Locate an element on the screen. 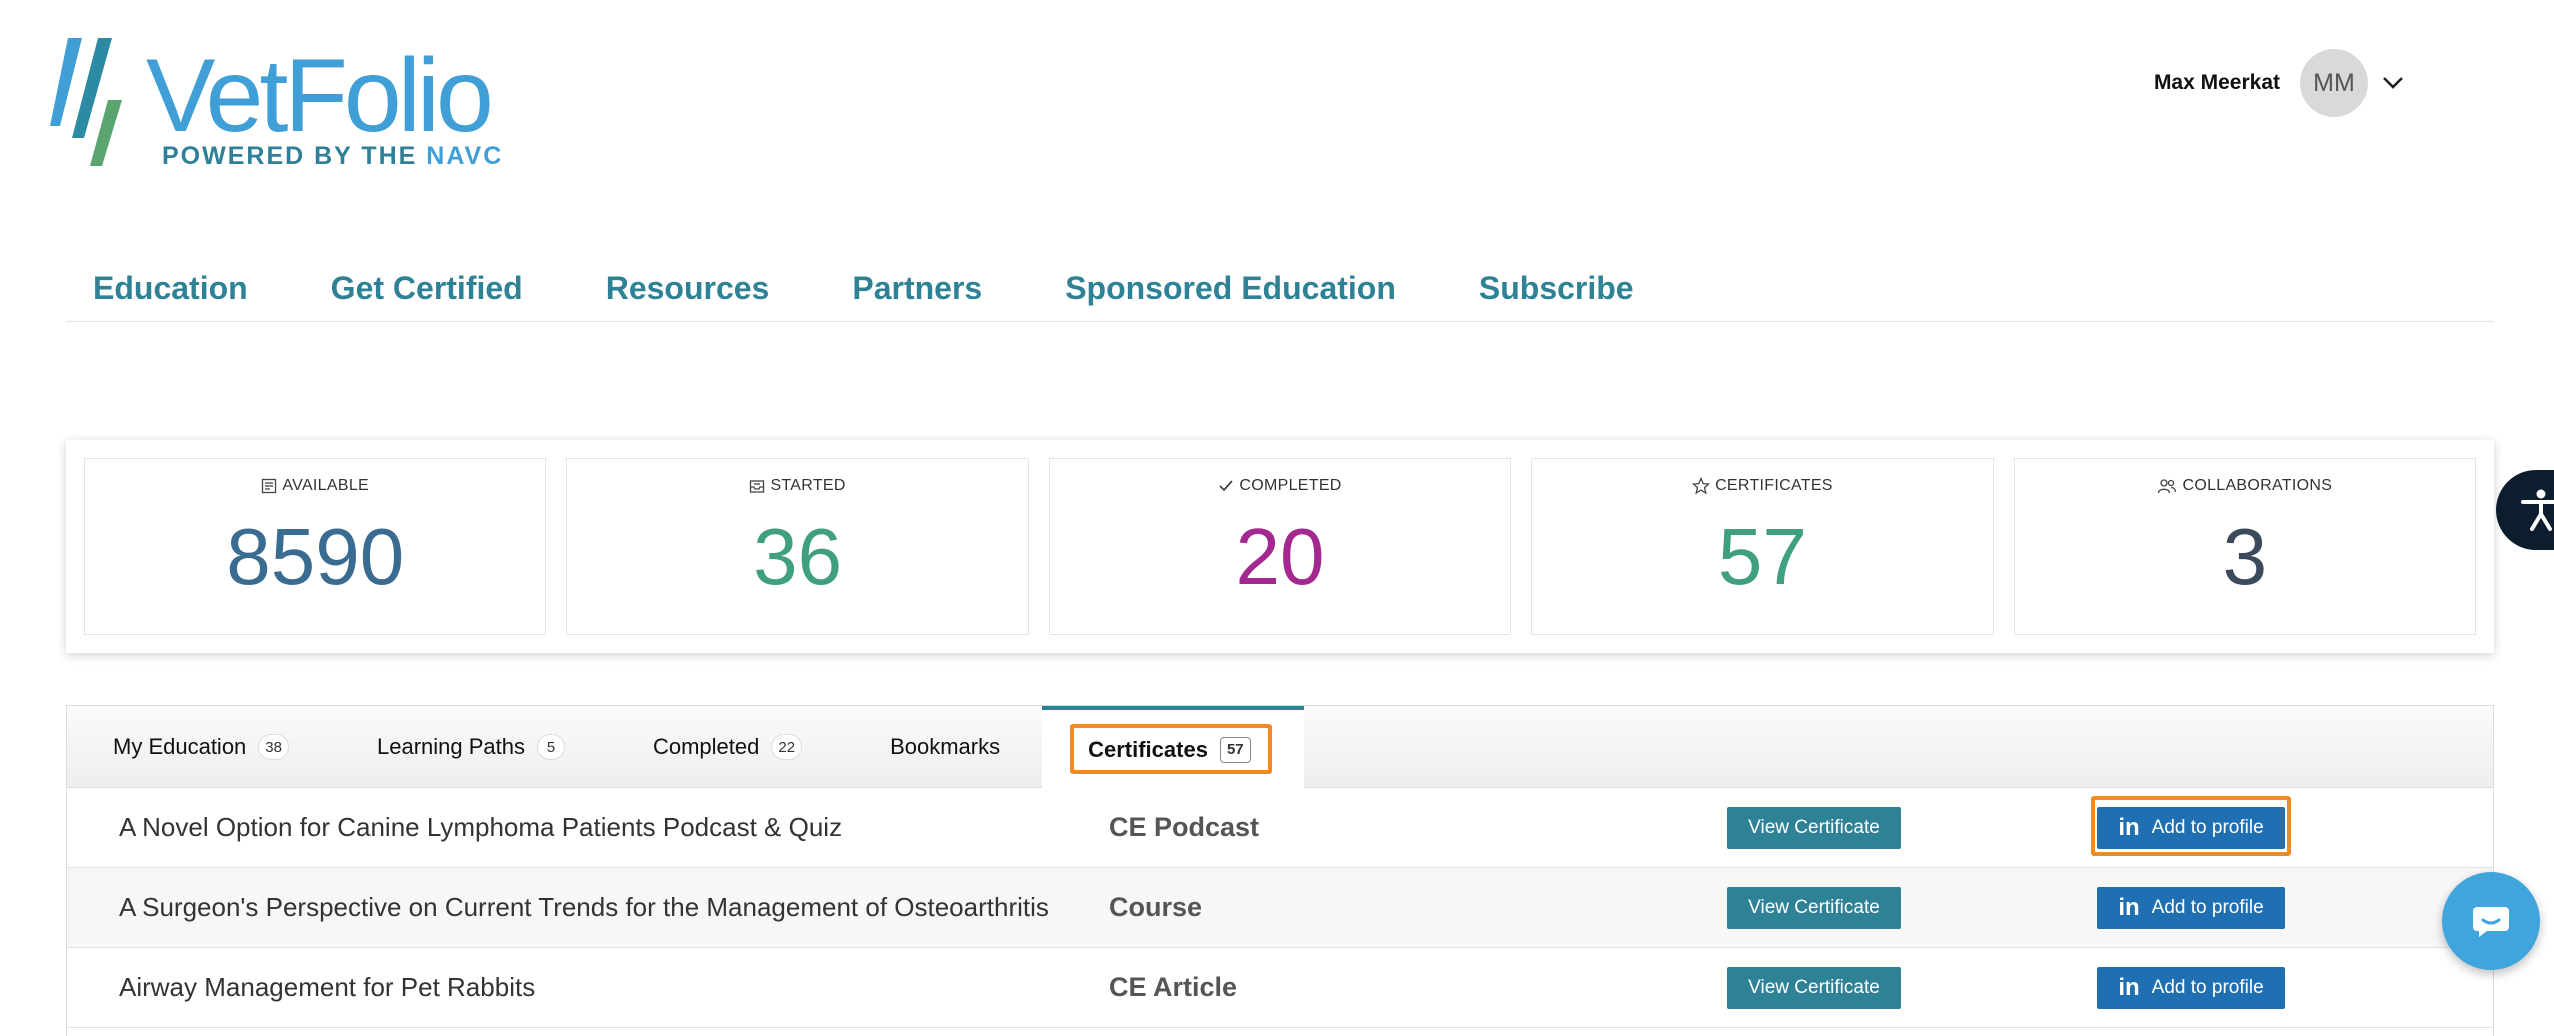 This screenshot has height=1036, width=2554. avatar: MM is located at coordinates (2334, 83).